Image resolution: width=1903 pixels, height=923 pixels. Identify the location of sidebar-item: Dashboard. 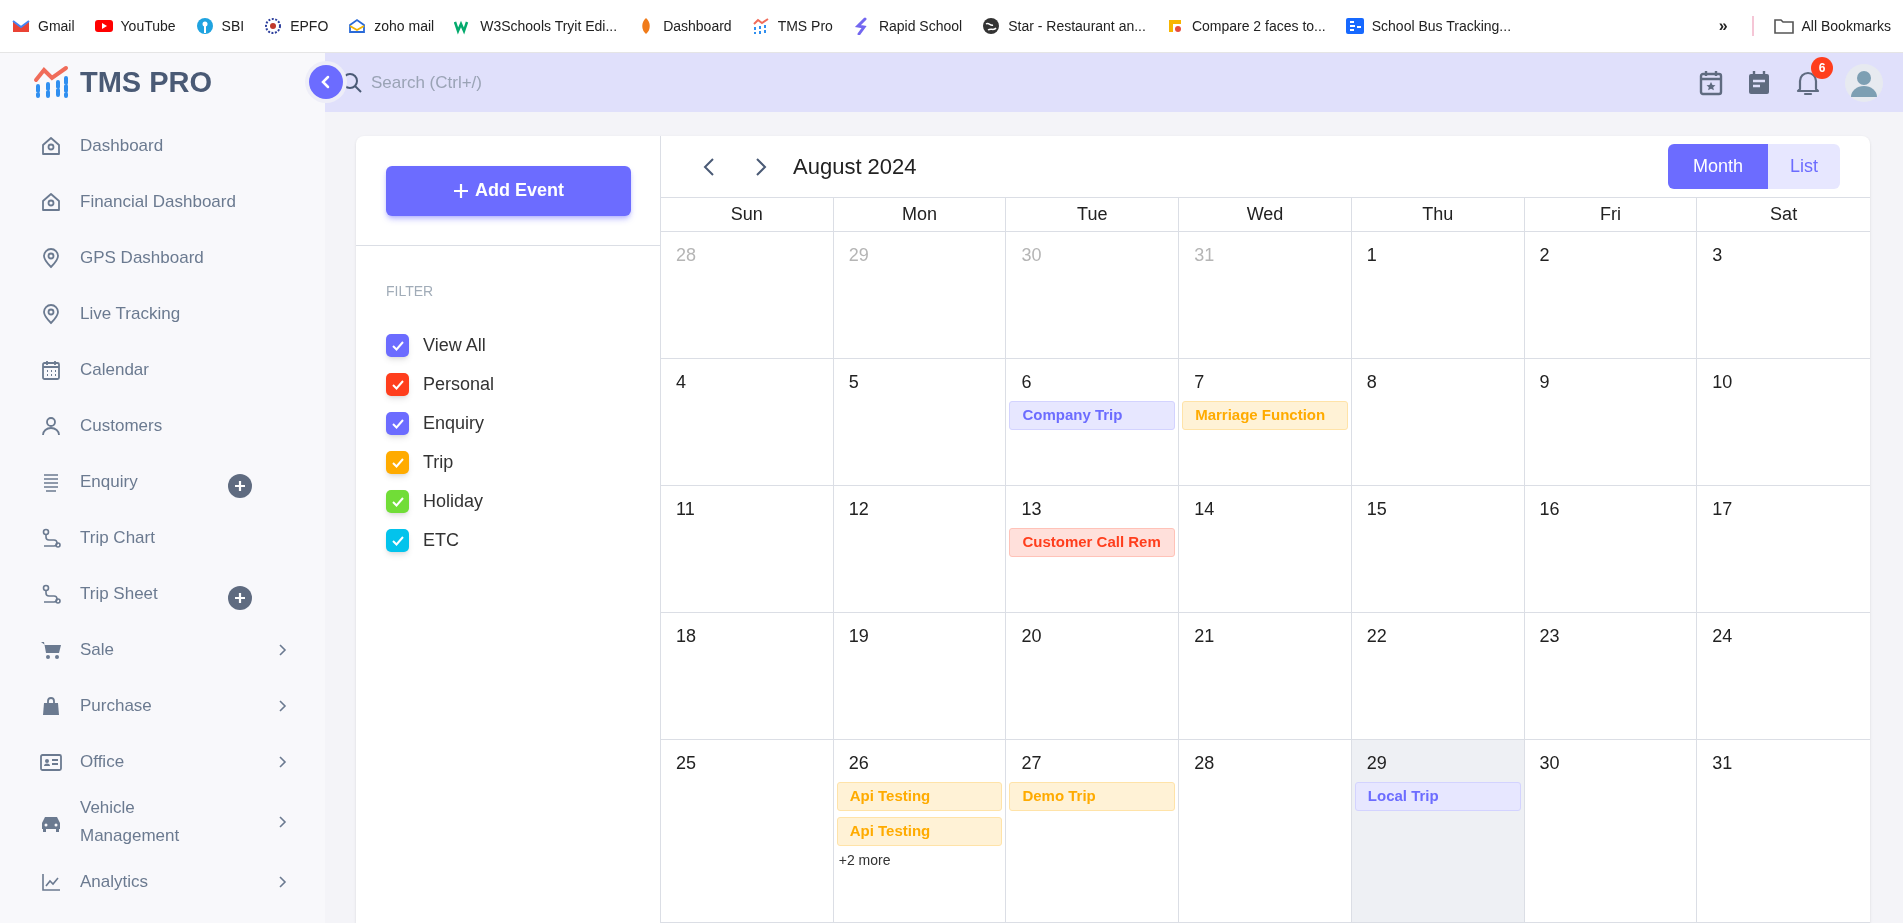
(162, 146).